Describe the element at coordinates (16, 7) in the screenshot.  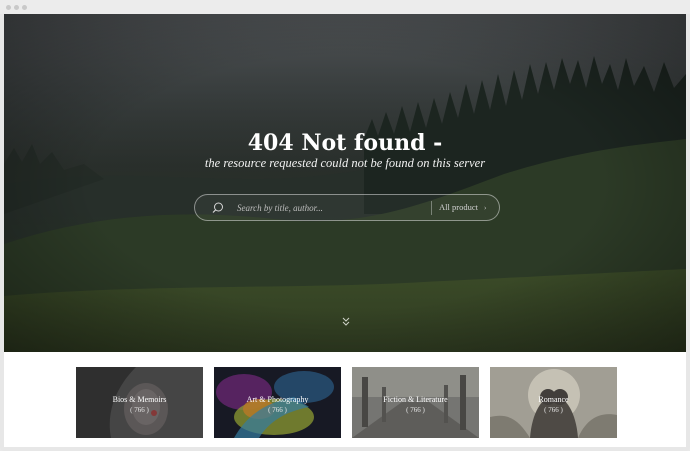
I see `window-dot-minimize` at that location.